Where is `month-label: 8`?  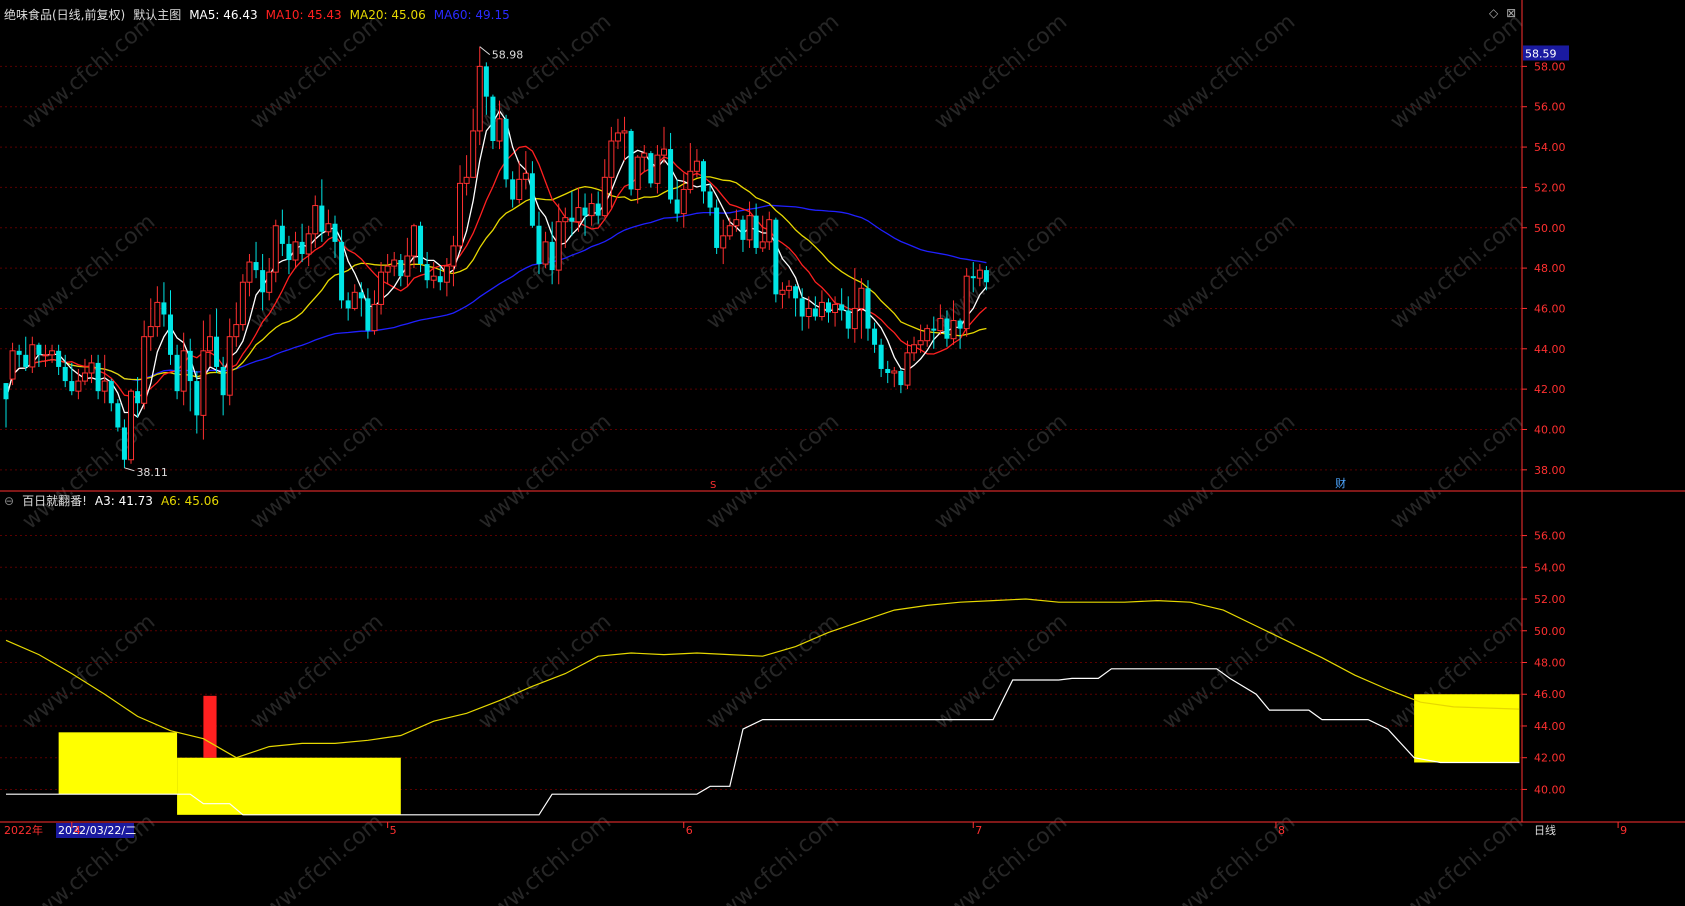
month-label: 8 is located at coordinates (1281, 830).